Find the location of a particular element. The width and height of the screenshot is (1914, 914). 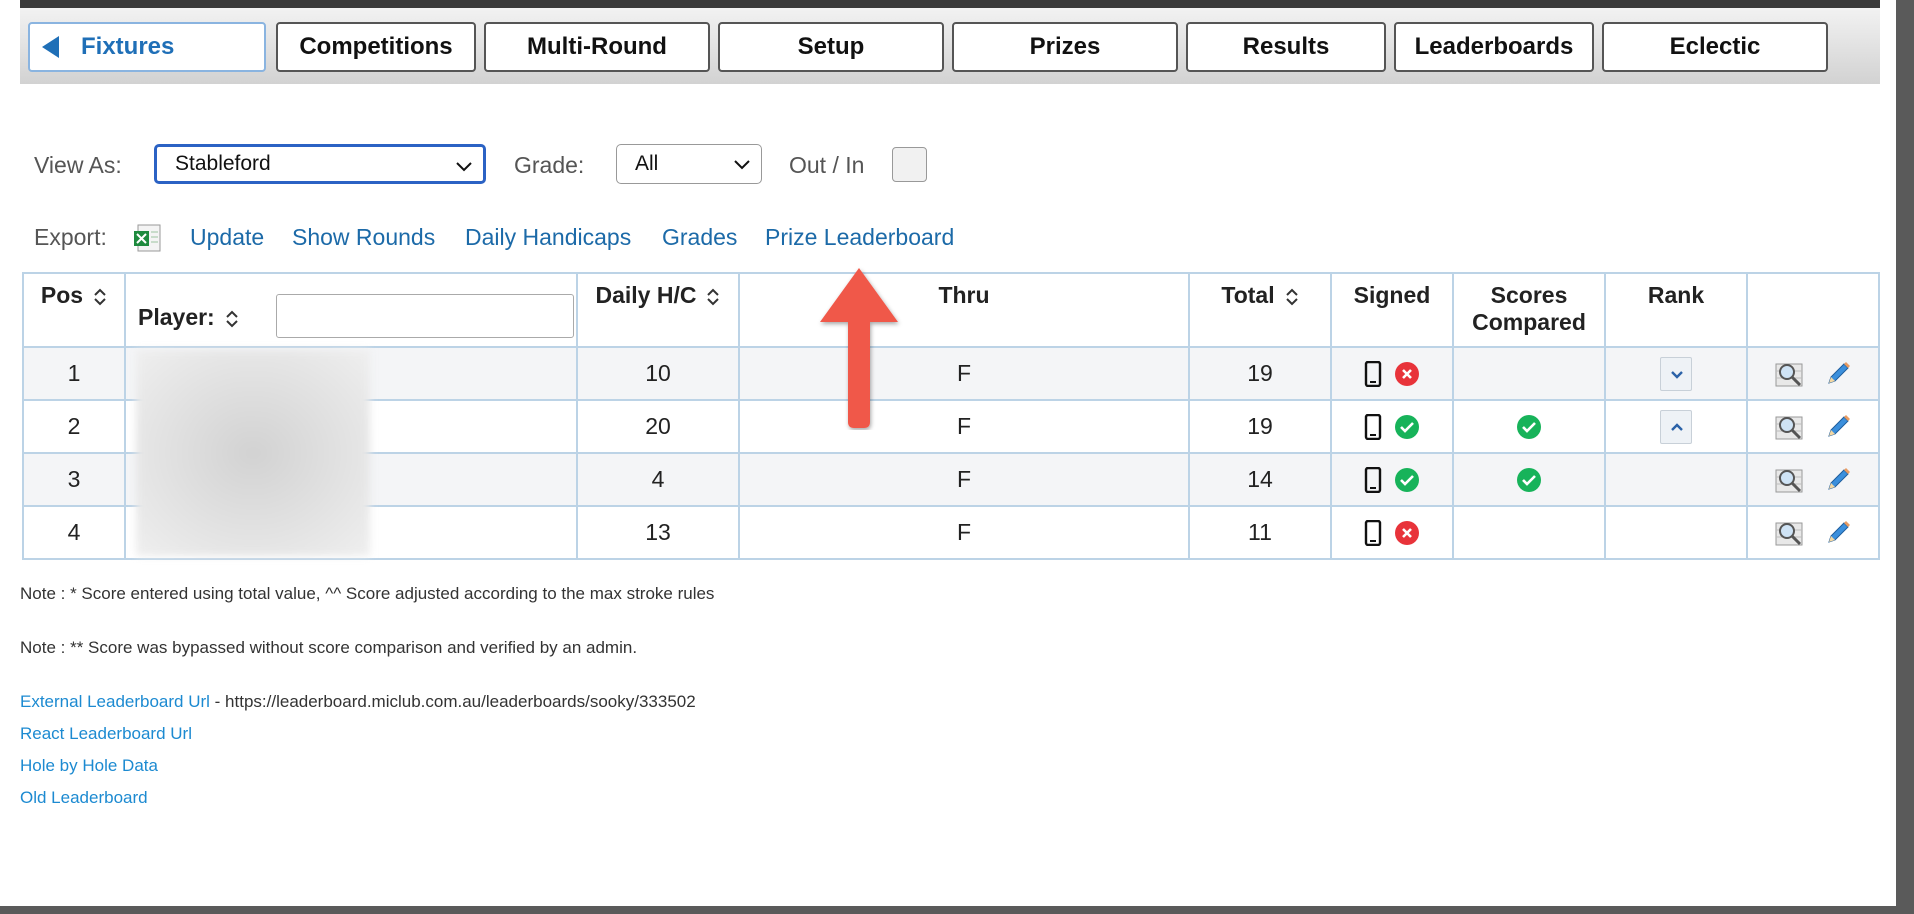

tab-prizes: Prizes is located at coordinates (1065, 47).